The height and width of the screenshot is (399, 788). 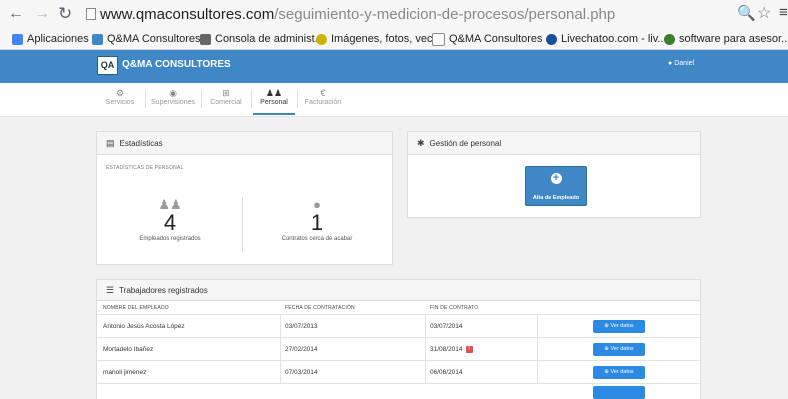 What do you see at coordinates (556, 198) in the screenshot?
I see `add-employee-label: Alta de Empleado` at bounding box center [556, 198].